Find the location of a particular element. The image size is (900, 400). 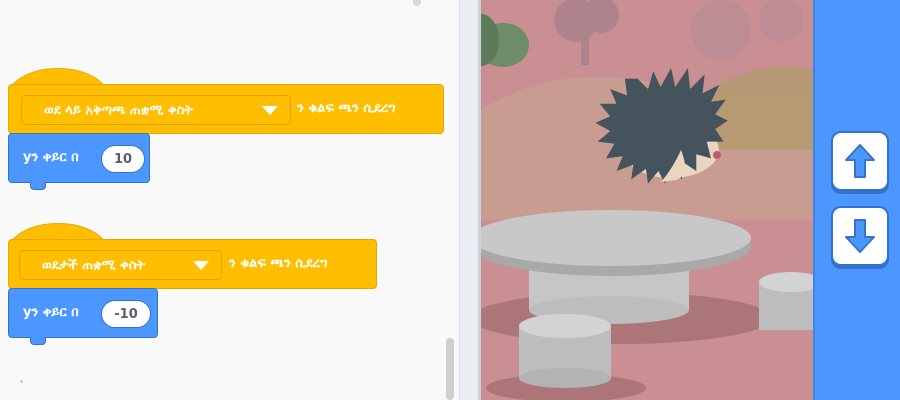

stage-divider is located at coordinates (470, 200).